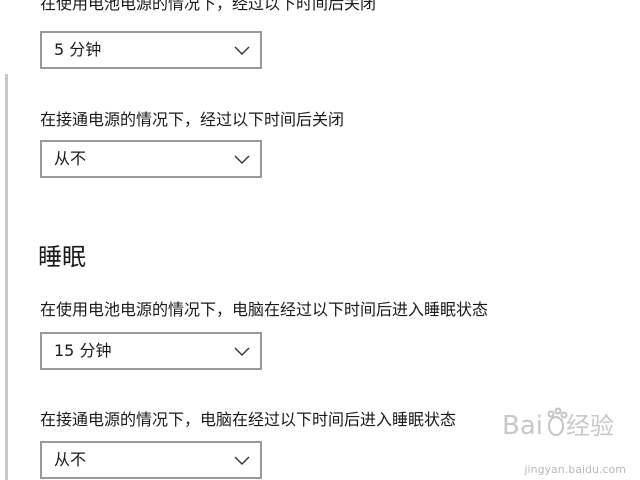  I want to click on screen-battery-value: 5 分钟, so click(78, 49).